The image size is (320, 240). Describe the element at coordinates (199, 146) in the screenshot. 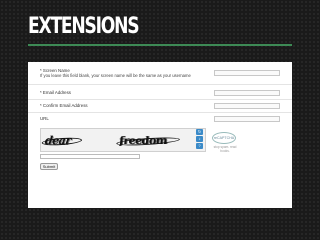

I see `help-icon: ?` at that location.